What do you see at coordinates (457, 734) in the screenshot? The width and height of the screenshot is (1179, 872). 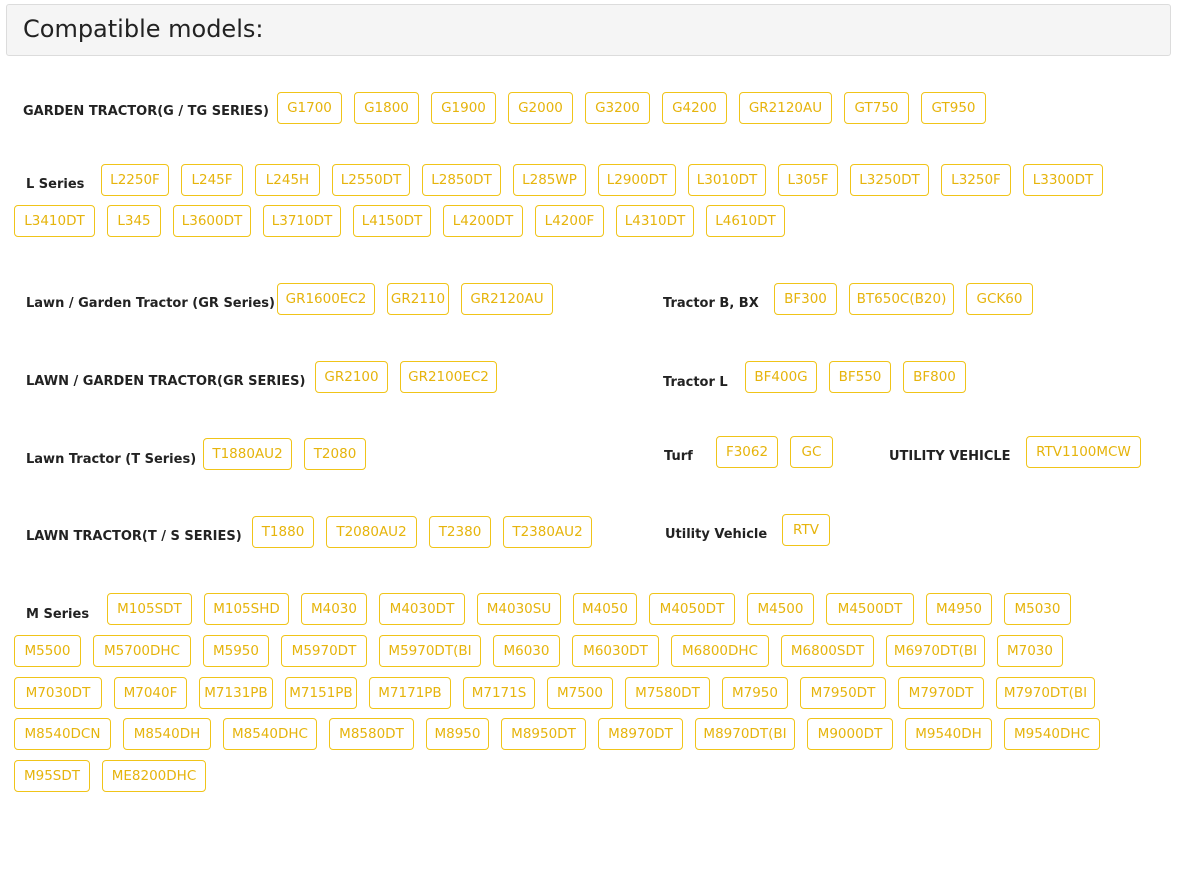 I see `model-chip: M8950` at bounding box center [457, 734].